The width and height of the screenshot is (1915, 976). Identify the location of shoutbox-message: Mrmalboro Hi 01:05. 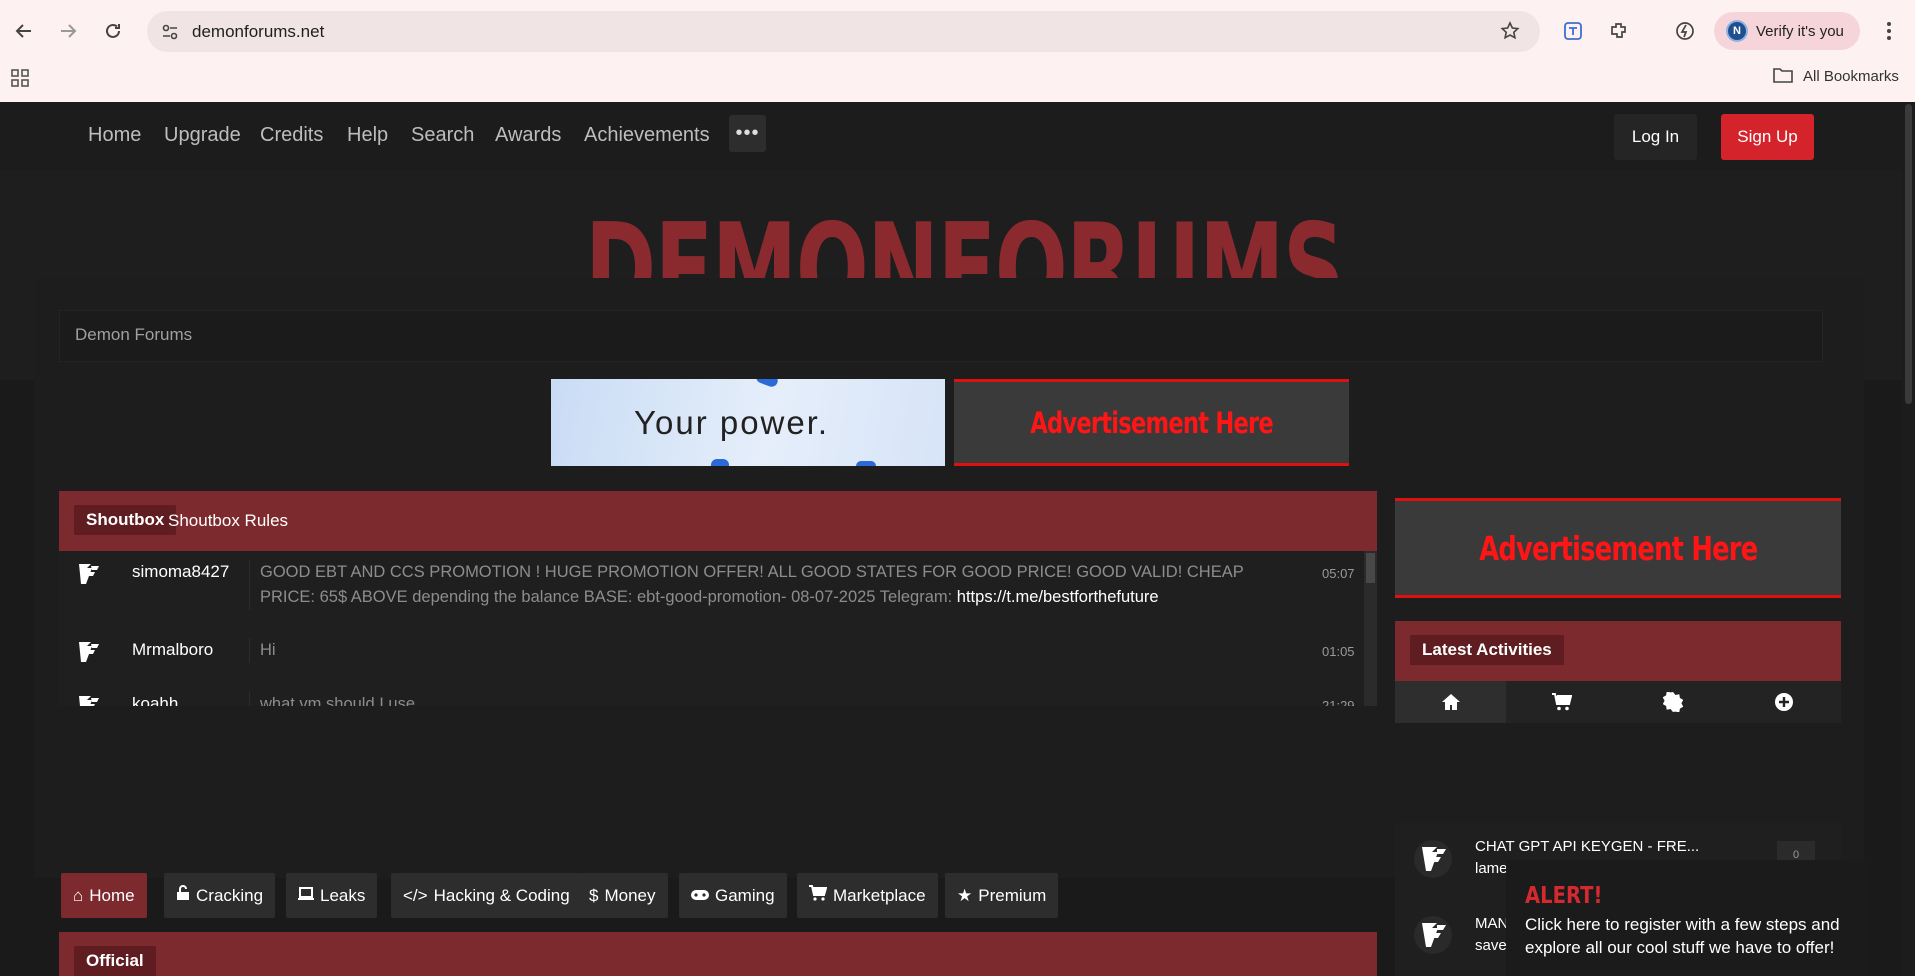
(711, 655).